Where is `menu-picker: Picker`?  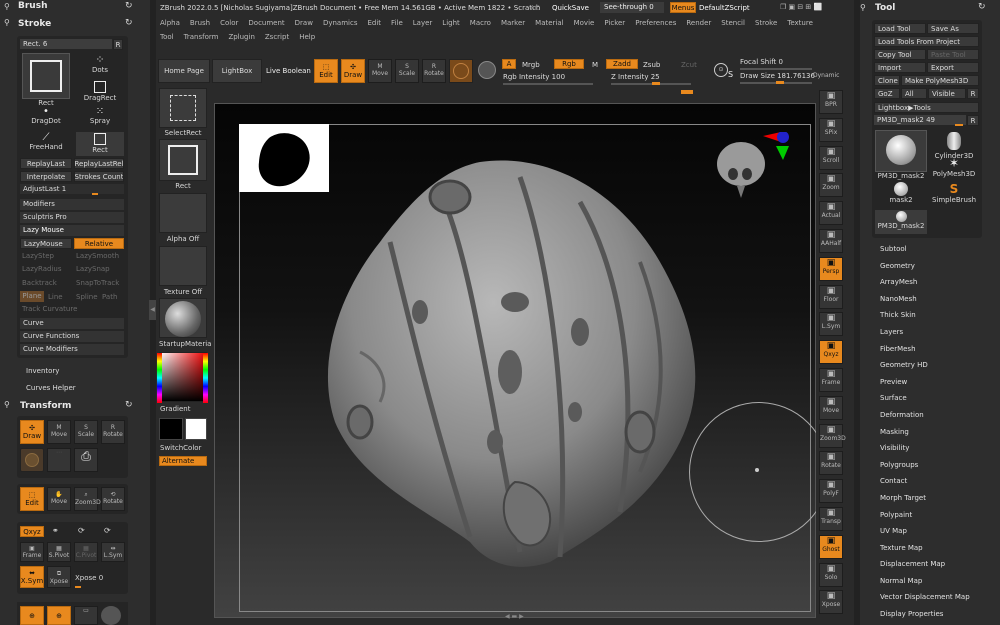 menu-picker: Picker is located at coordinates (614, 23).